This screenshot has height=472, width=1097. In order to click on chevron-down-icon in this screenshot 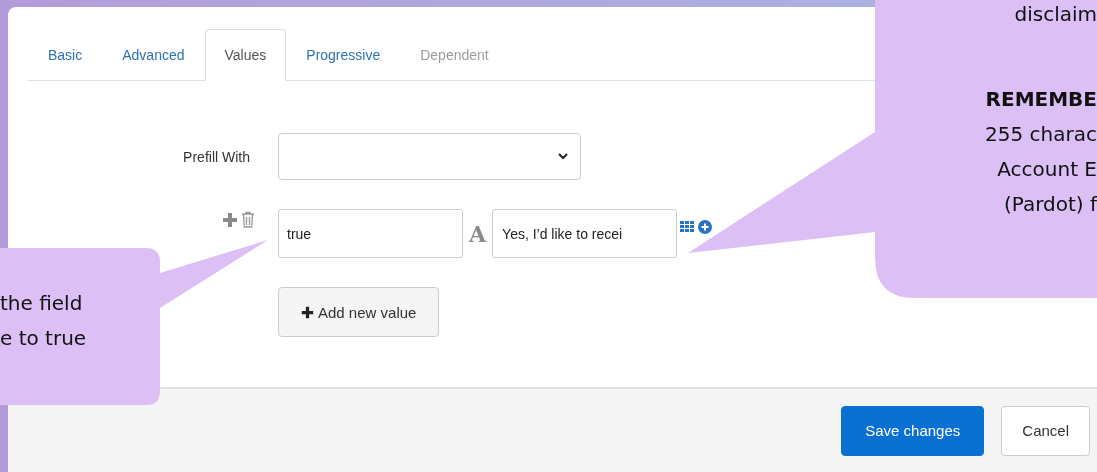, I will do `click(563, 156)`.